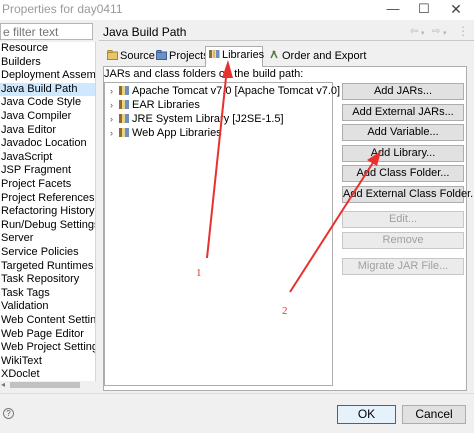  Describe the element at coordinates (47, 171) in the screenshot. I see `nav-item: JSP Fragment` at that location.